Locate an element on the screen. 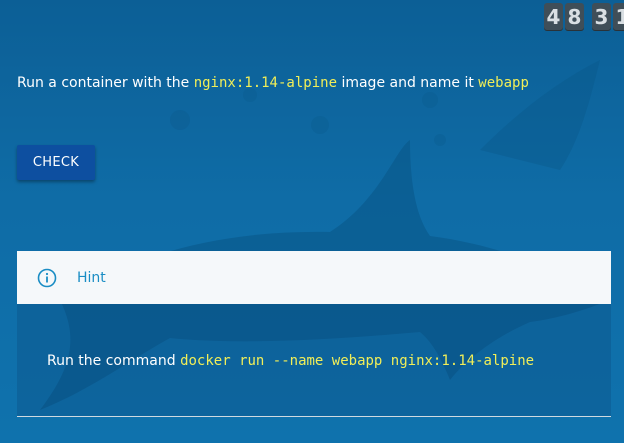 The height and width of the screenshot is (443, 624). timer-digit: 3 is located at coordinates (601, 17).